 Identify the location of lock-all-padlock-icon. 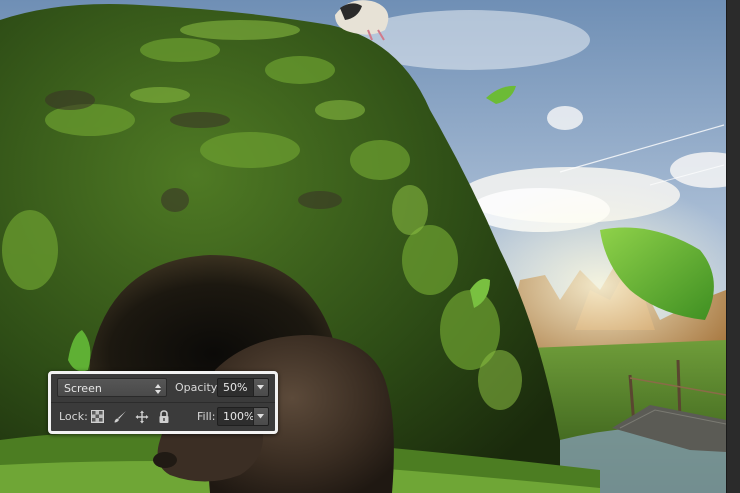
(165, 417).